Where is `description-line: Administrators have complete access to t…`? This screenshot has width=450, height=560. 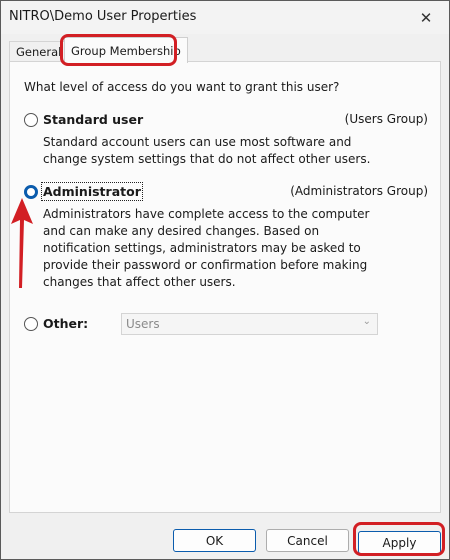 description-line: Administrators have complete access to t… is located at coordinates (206, 214).